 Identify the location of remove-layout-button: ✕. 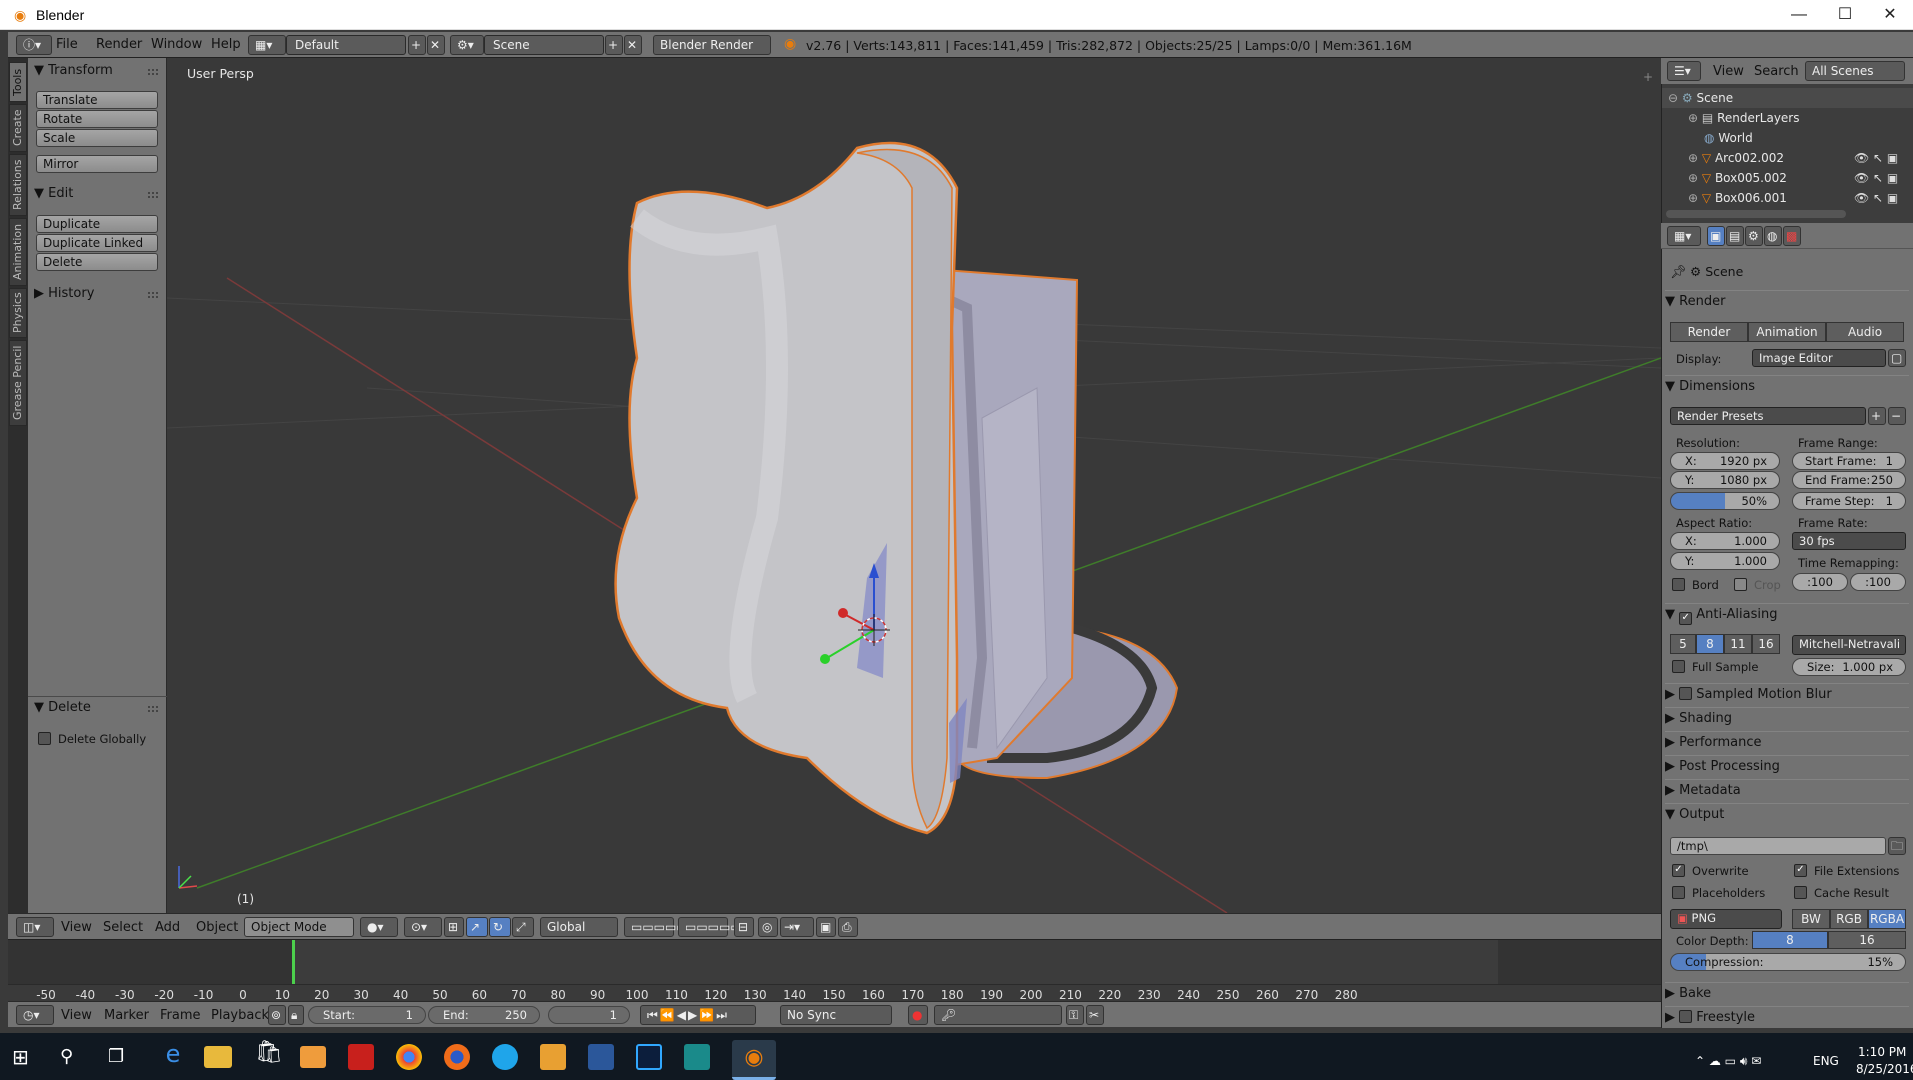
(436, 45).